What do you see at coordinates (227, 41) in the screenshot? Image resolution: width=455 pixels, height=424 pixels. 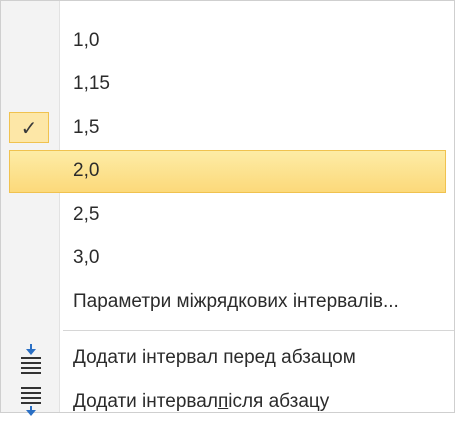 I see `spacing-option-1-0: 1,0` at bounding box center [227, 41].